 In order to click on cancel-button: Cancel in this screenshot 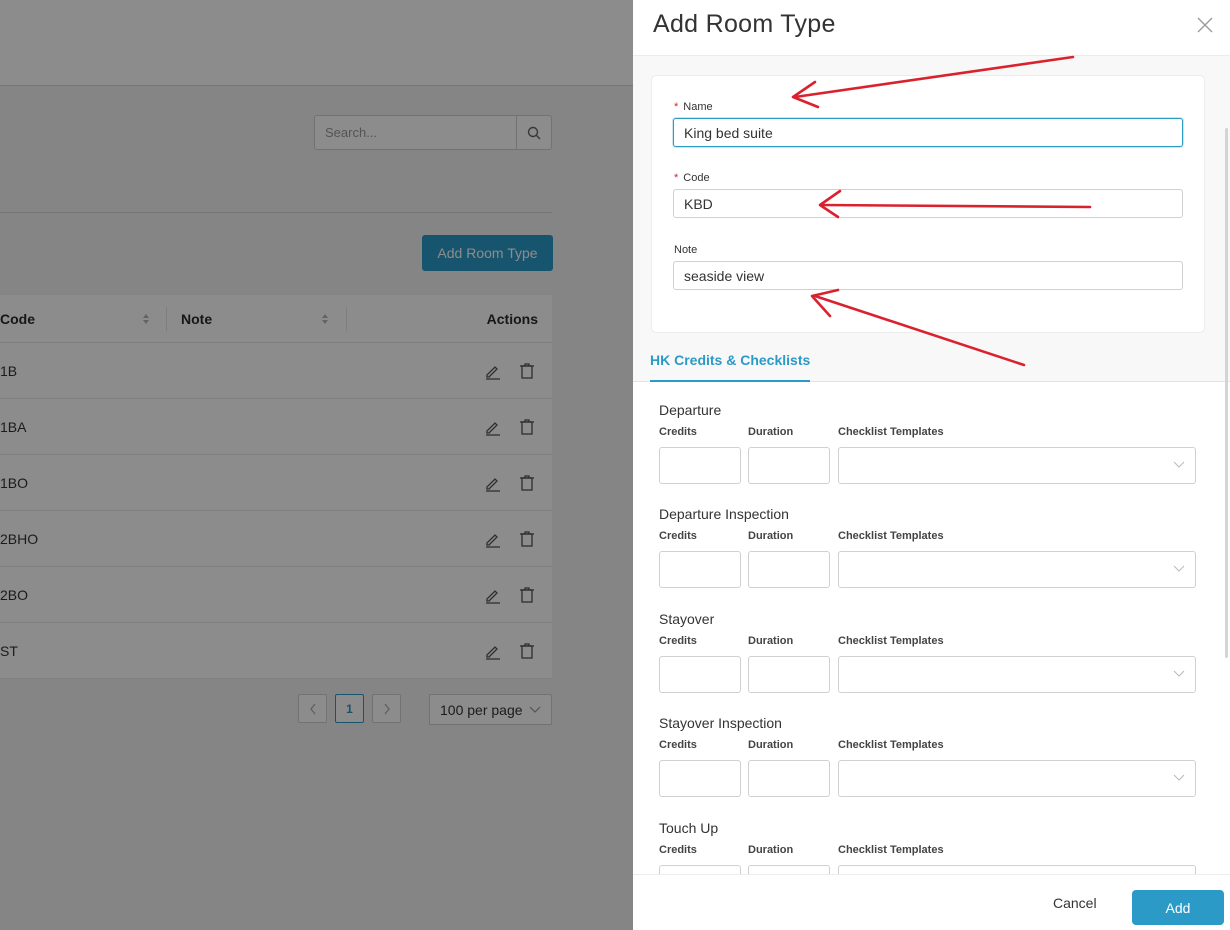, I will do `click(1075, 903)`.